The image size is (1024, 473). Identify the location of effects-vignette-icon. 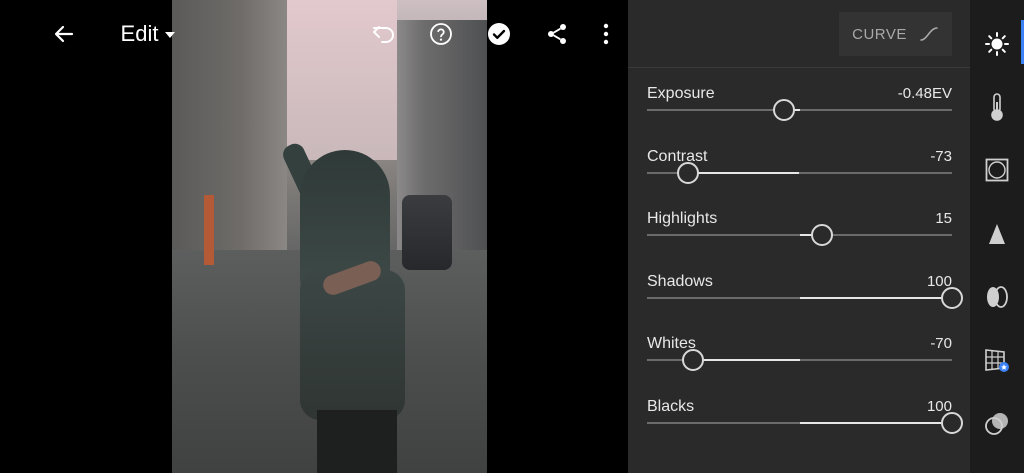
(997, 170).